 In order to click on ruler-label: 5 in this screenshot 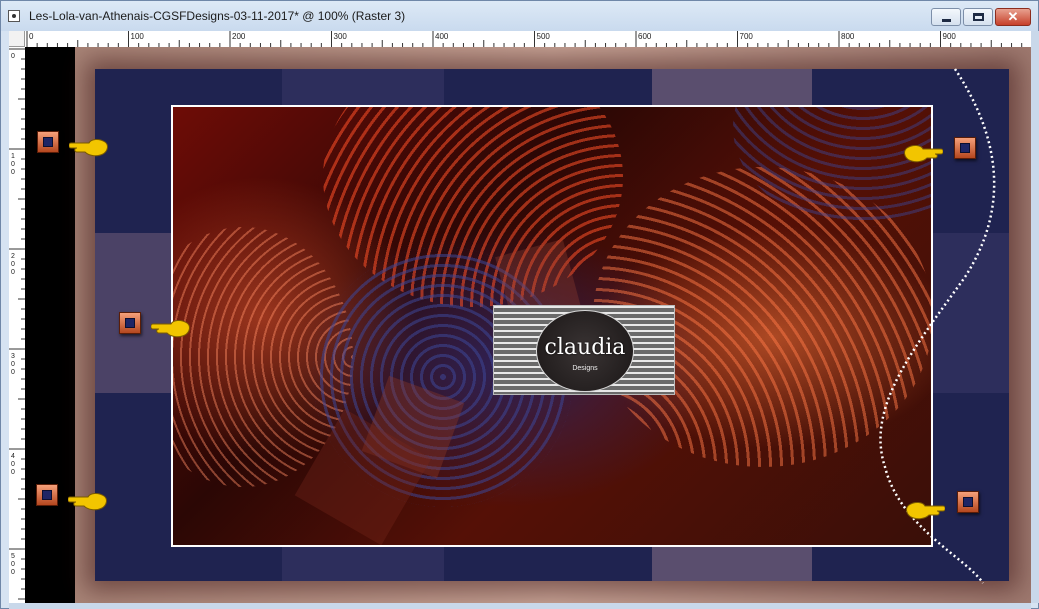, I will do `click(13, 556)`.